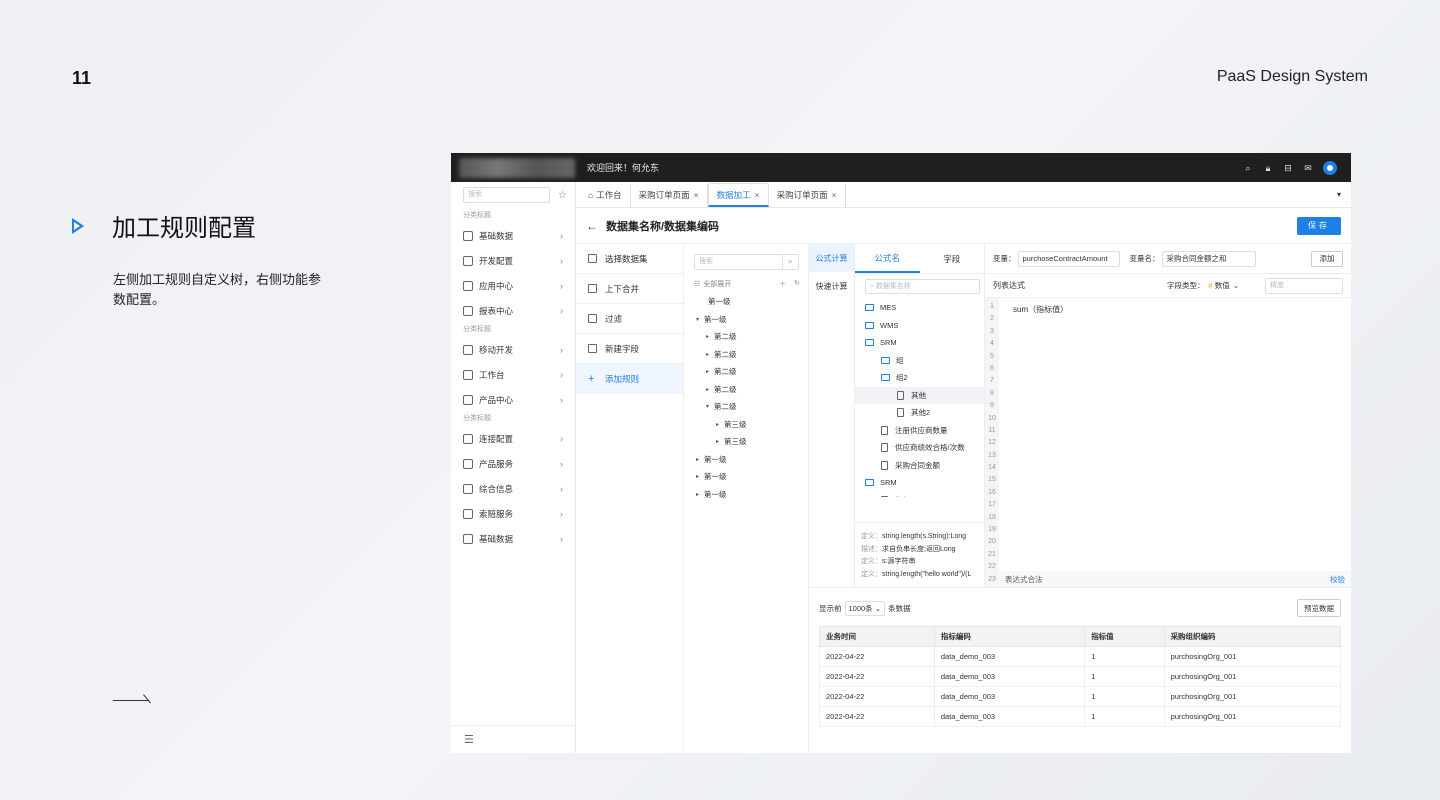  What do you see at coordinates (507, 195) in the screenshot?
I see `sidebar-search-input: 搜索` at bounding box center [507, 195].